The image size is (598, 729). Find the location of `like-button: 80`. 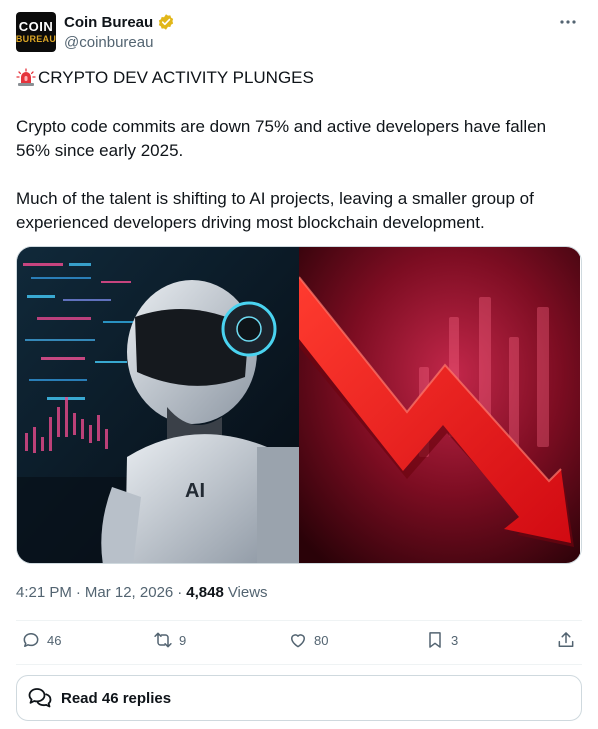

like-button: 80 is located at coordinates (308, 640).